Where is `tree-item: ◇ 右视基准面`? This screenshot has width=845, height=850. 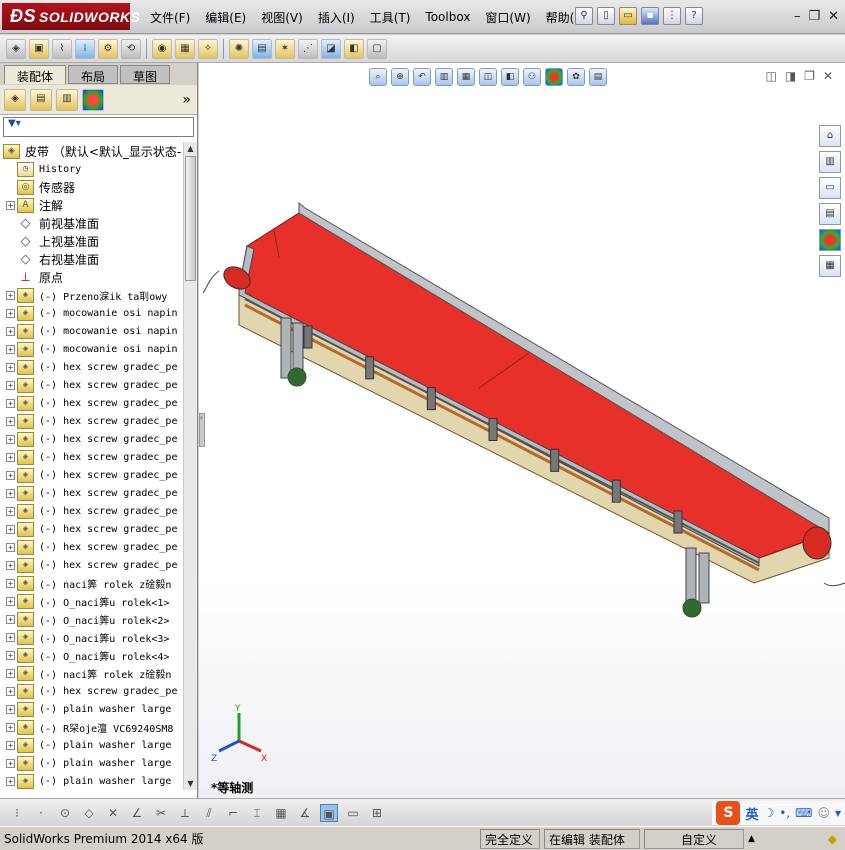 tree-item: ◇ 右视基准面 is located at coordinates (91, 259).